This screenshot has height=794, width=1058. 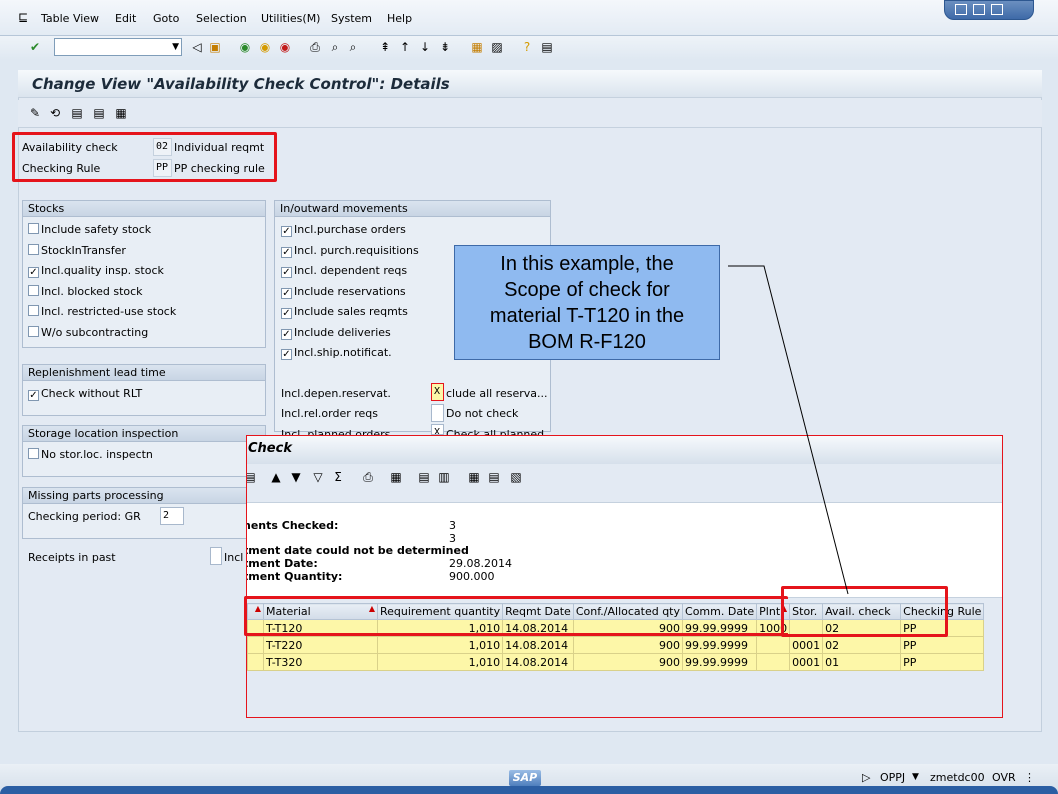 I want to click on menu-help: Help, so click(x=399, y=18).